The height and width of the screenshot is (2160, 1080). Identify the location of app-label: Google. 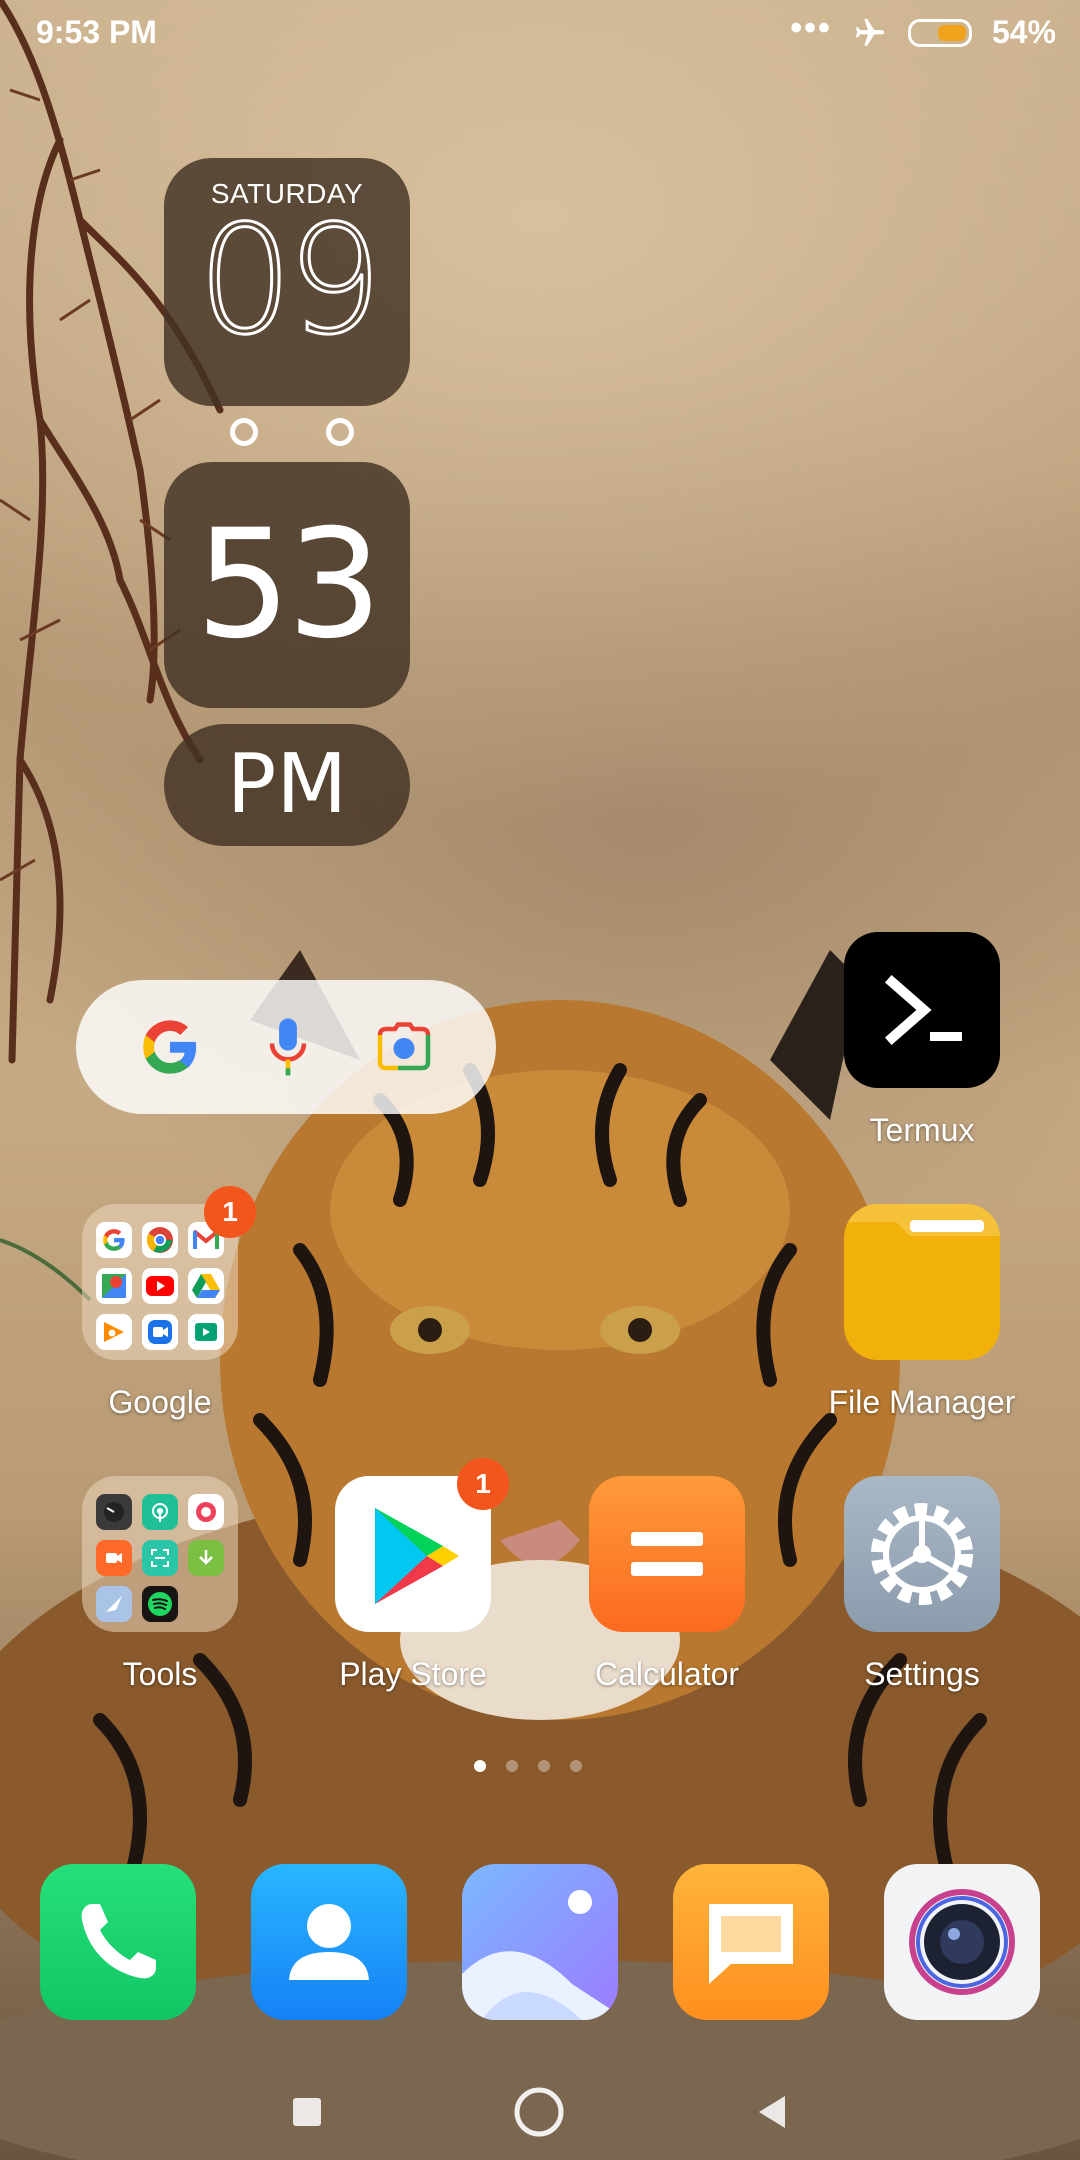
(160, 1402).